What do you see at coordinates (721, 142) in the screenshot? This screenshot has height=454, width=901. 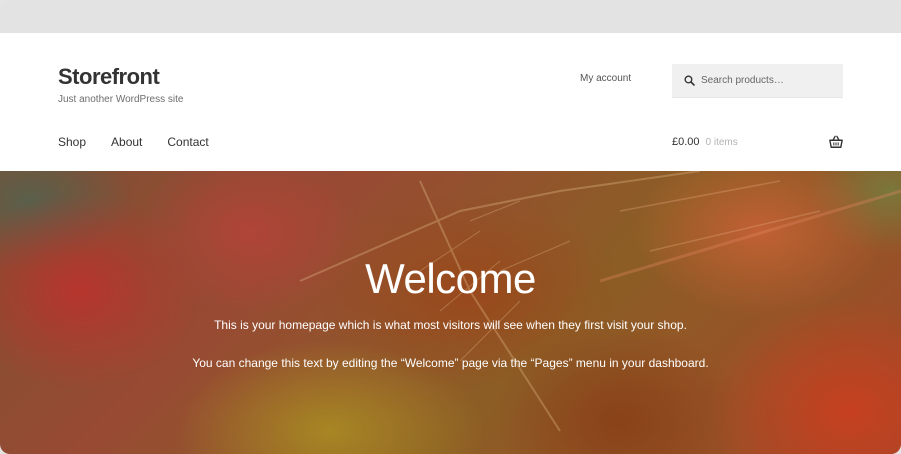 I see `cart-count: 0 items` at bounding box center [721, 142].